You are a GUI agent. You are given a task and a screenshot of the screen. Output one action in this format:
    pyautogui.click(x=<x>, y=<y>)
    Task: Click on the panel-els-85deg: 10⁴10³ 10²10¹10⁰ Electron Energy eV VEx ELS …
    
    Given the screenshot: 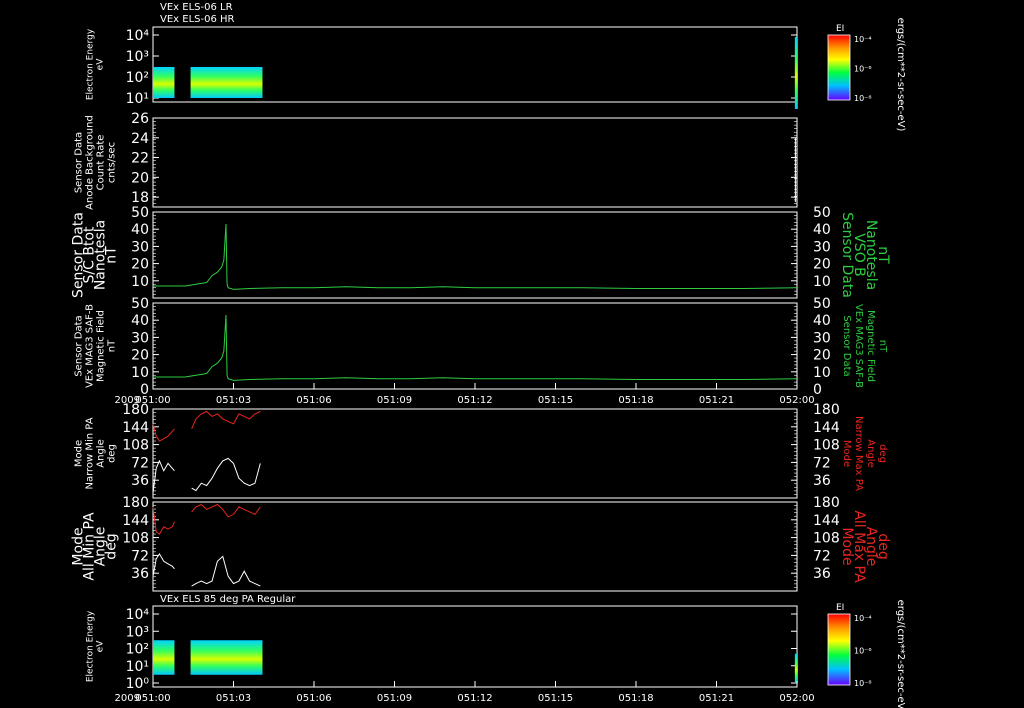 What is the action you would take?
    pyautogui.click(x=496, y=651)
    